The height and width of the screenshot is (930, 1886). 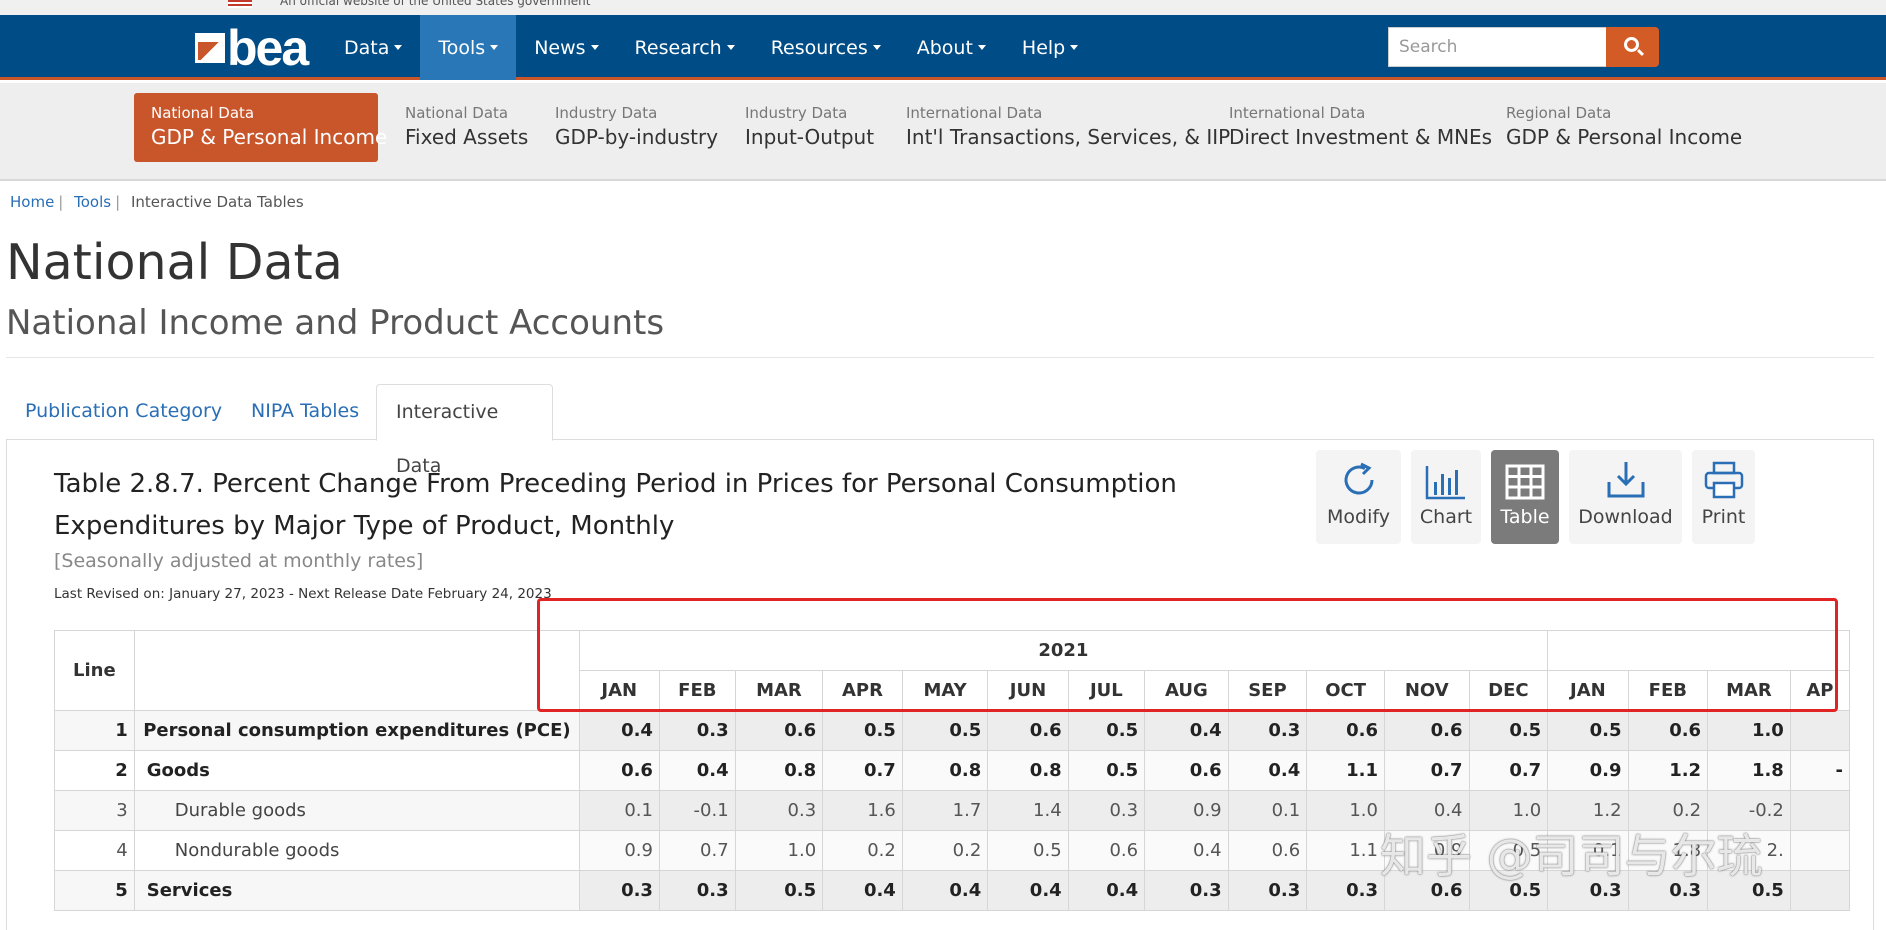 What do you see at coordinates (94, 850) in the screenshot?
I see `line-number: 4` at bounding box center [94, 850].